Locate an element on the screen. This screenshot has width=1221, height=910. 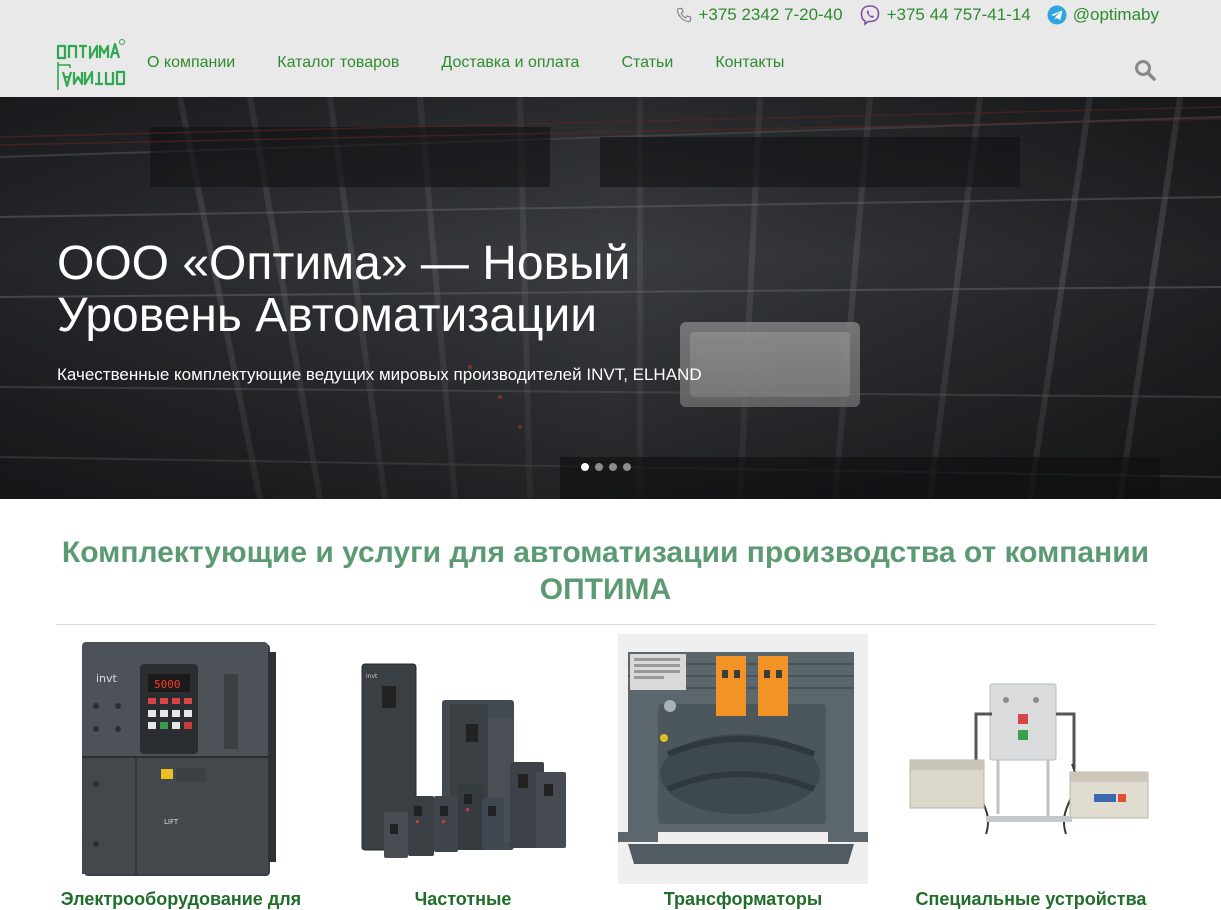
nav-catalog: Каталог товаров is located at coordinates (338, 63).